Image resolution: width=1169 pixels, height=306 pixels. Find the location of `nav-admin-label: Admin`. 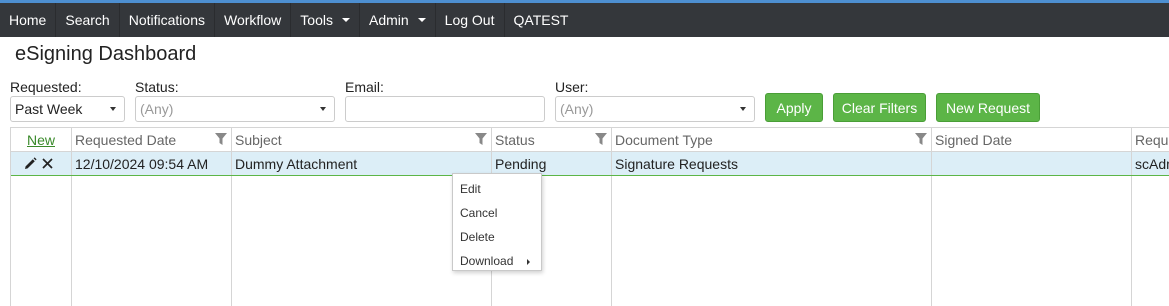

nav-admin-label: Admin is located at coordinates (388, 20).